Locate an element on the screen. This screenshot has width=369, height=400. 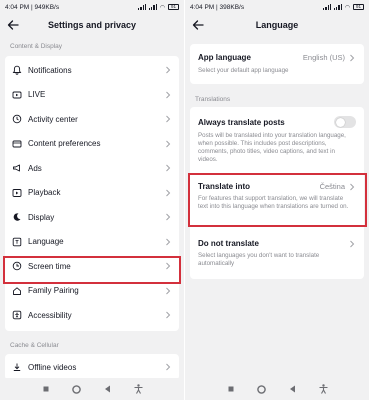
settings-item-label: Accessibility is located at coordinates (50, 315).